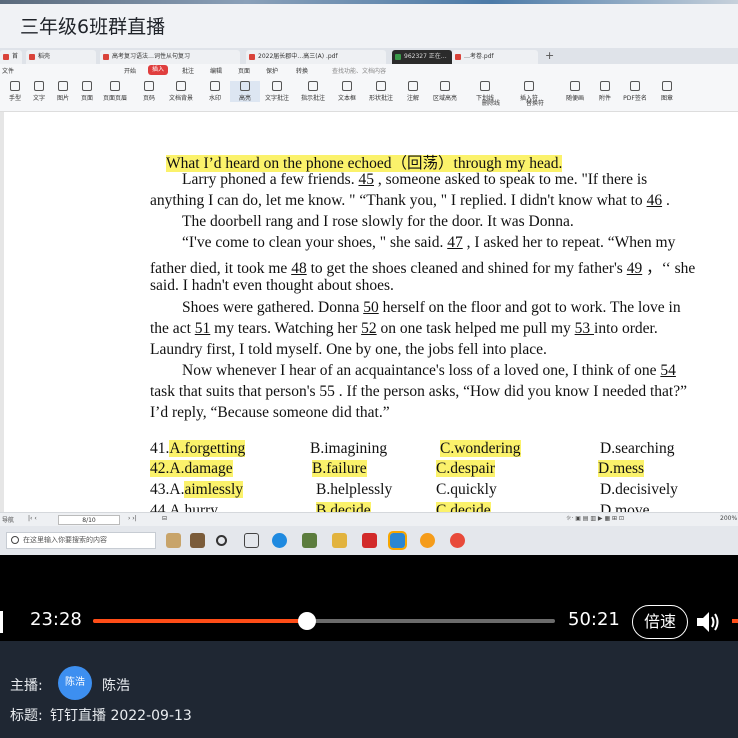 Image resolution: width=738 pixels, height=738 pixels. Describe the element at coordinates (8, 70) in the screenshot. I see `menu-file: 文件` at that location.